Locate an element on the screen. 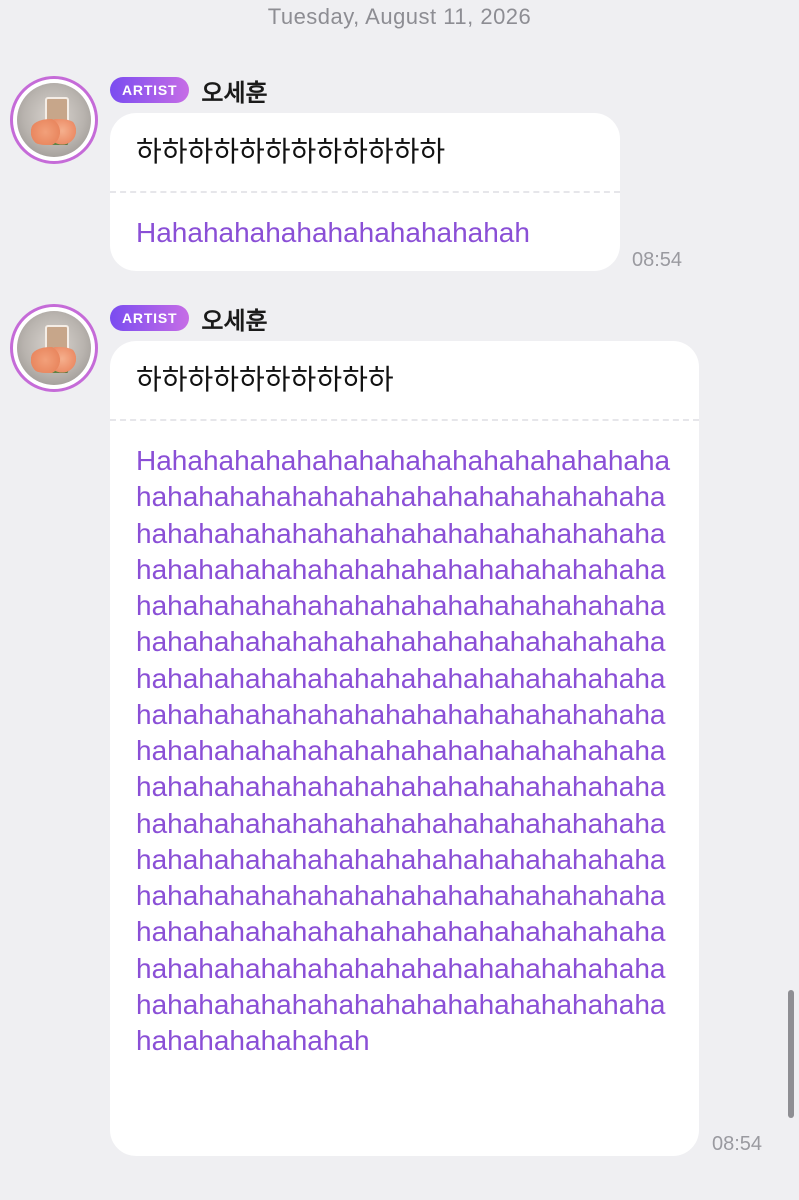 Image resolution: width=799 pixels, height=1200 pixels. original-message-text: 하하하하하하하하하하하하 is located at coordinates (291, 151).